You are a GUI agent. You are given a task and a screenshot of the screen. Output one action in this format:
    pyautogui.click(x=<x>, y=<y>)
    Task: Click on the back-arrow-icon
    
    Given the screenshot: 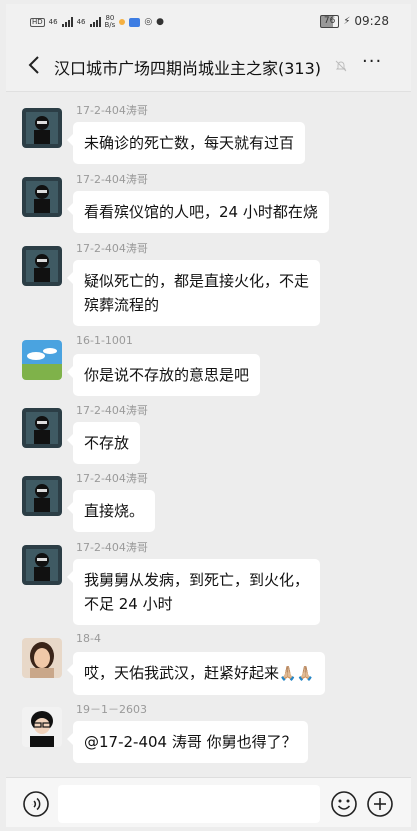 What is the action you would take?
    pyautogui.click(x=35, y=65)
    